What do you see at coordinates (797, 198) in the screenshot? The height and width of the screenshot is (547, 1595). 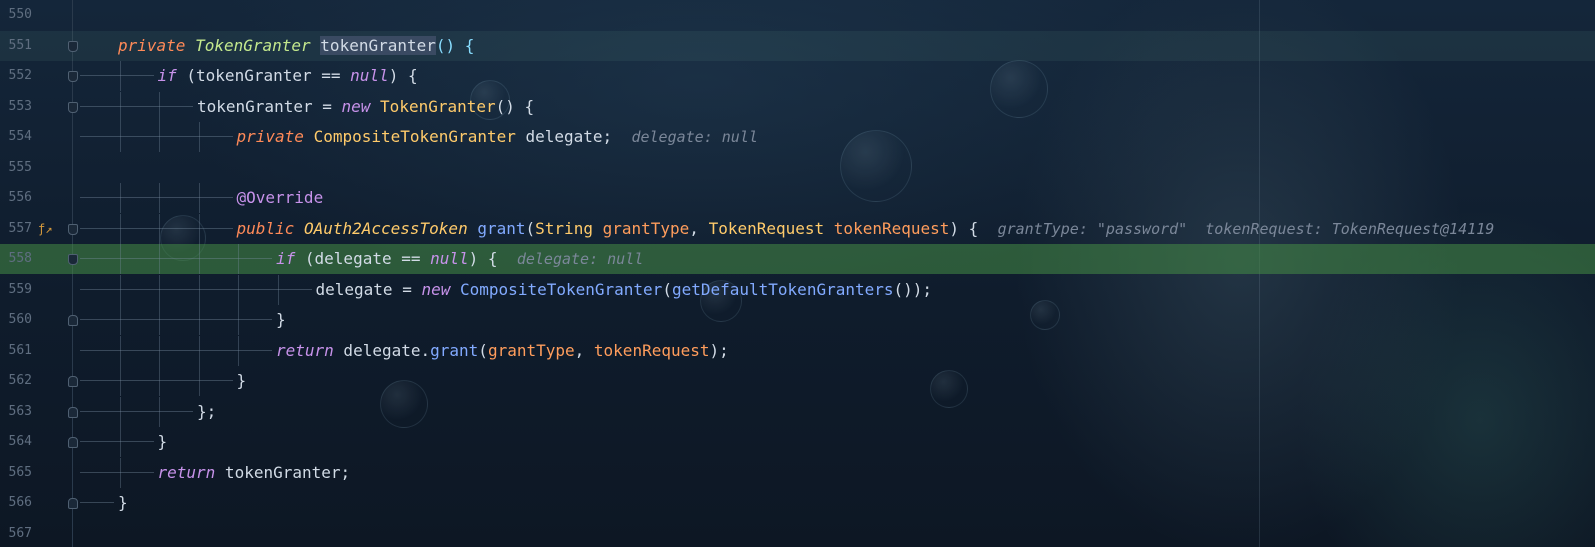 I see `code-line: 556 @Override` at bounding box center [797, 198].